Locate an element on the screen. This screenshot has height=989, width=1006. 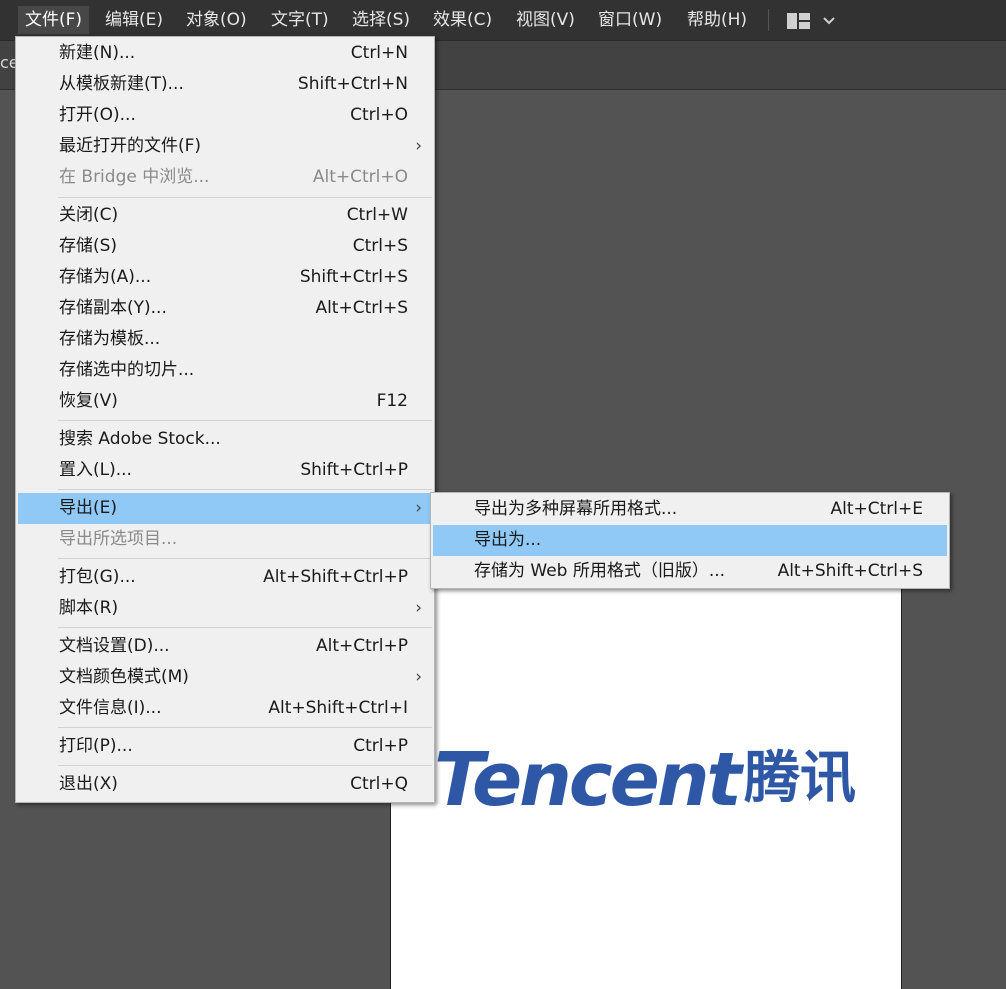
menu-item-print: 打印(P)... Ctrl+P is located at coordinates (225, 746).